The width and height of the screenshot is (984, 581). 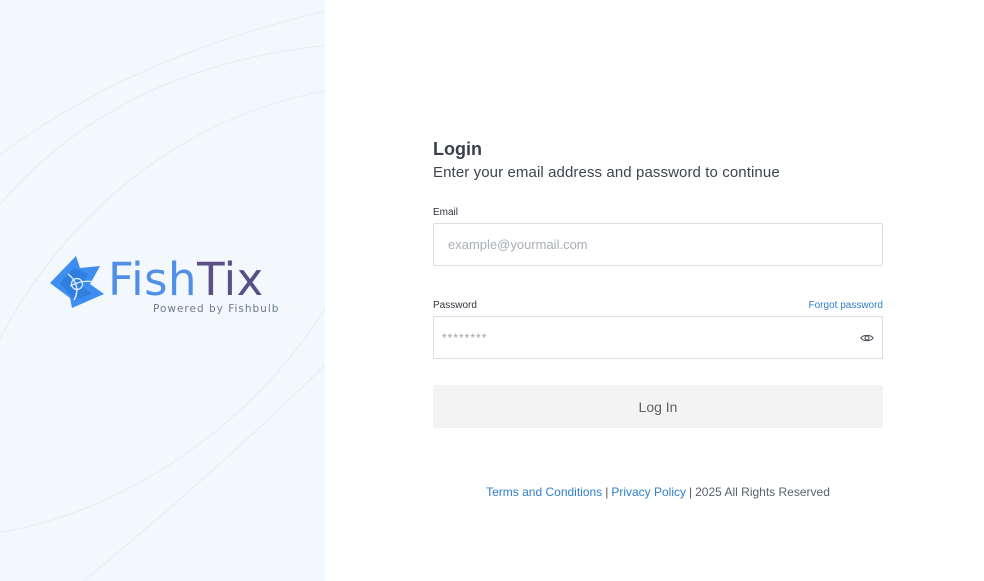 I want to click on brand-name-tix: Tix, so click(x=230, y=279).